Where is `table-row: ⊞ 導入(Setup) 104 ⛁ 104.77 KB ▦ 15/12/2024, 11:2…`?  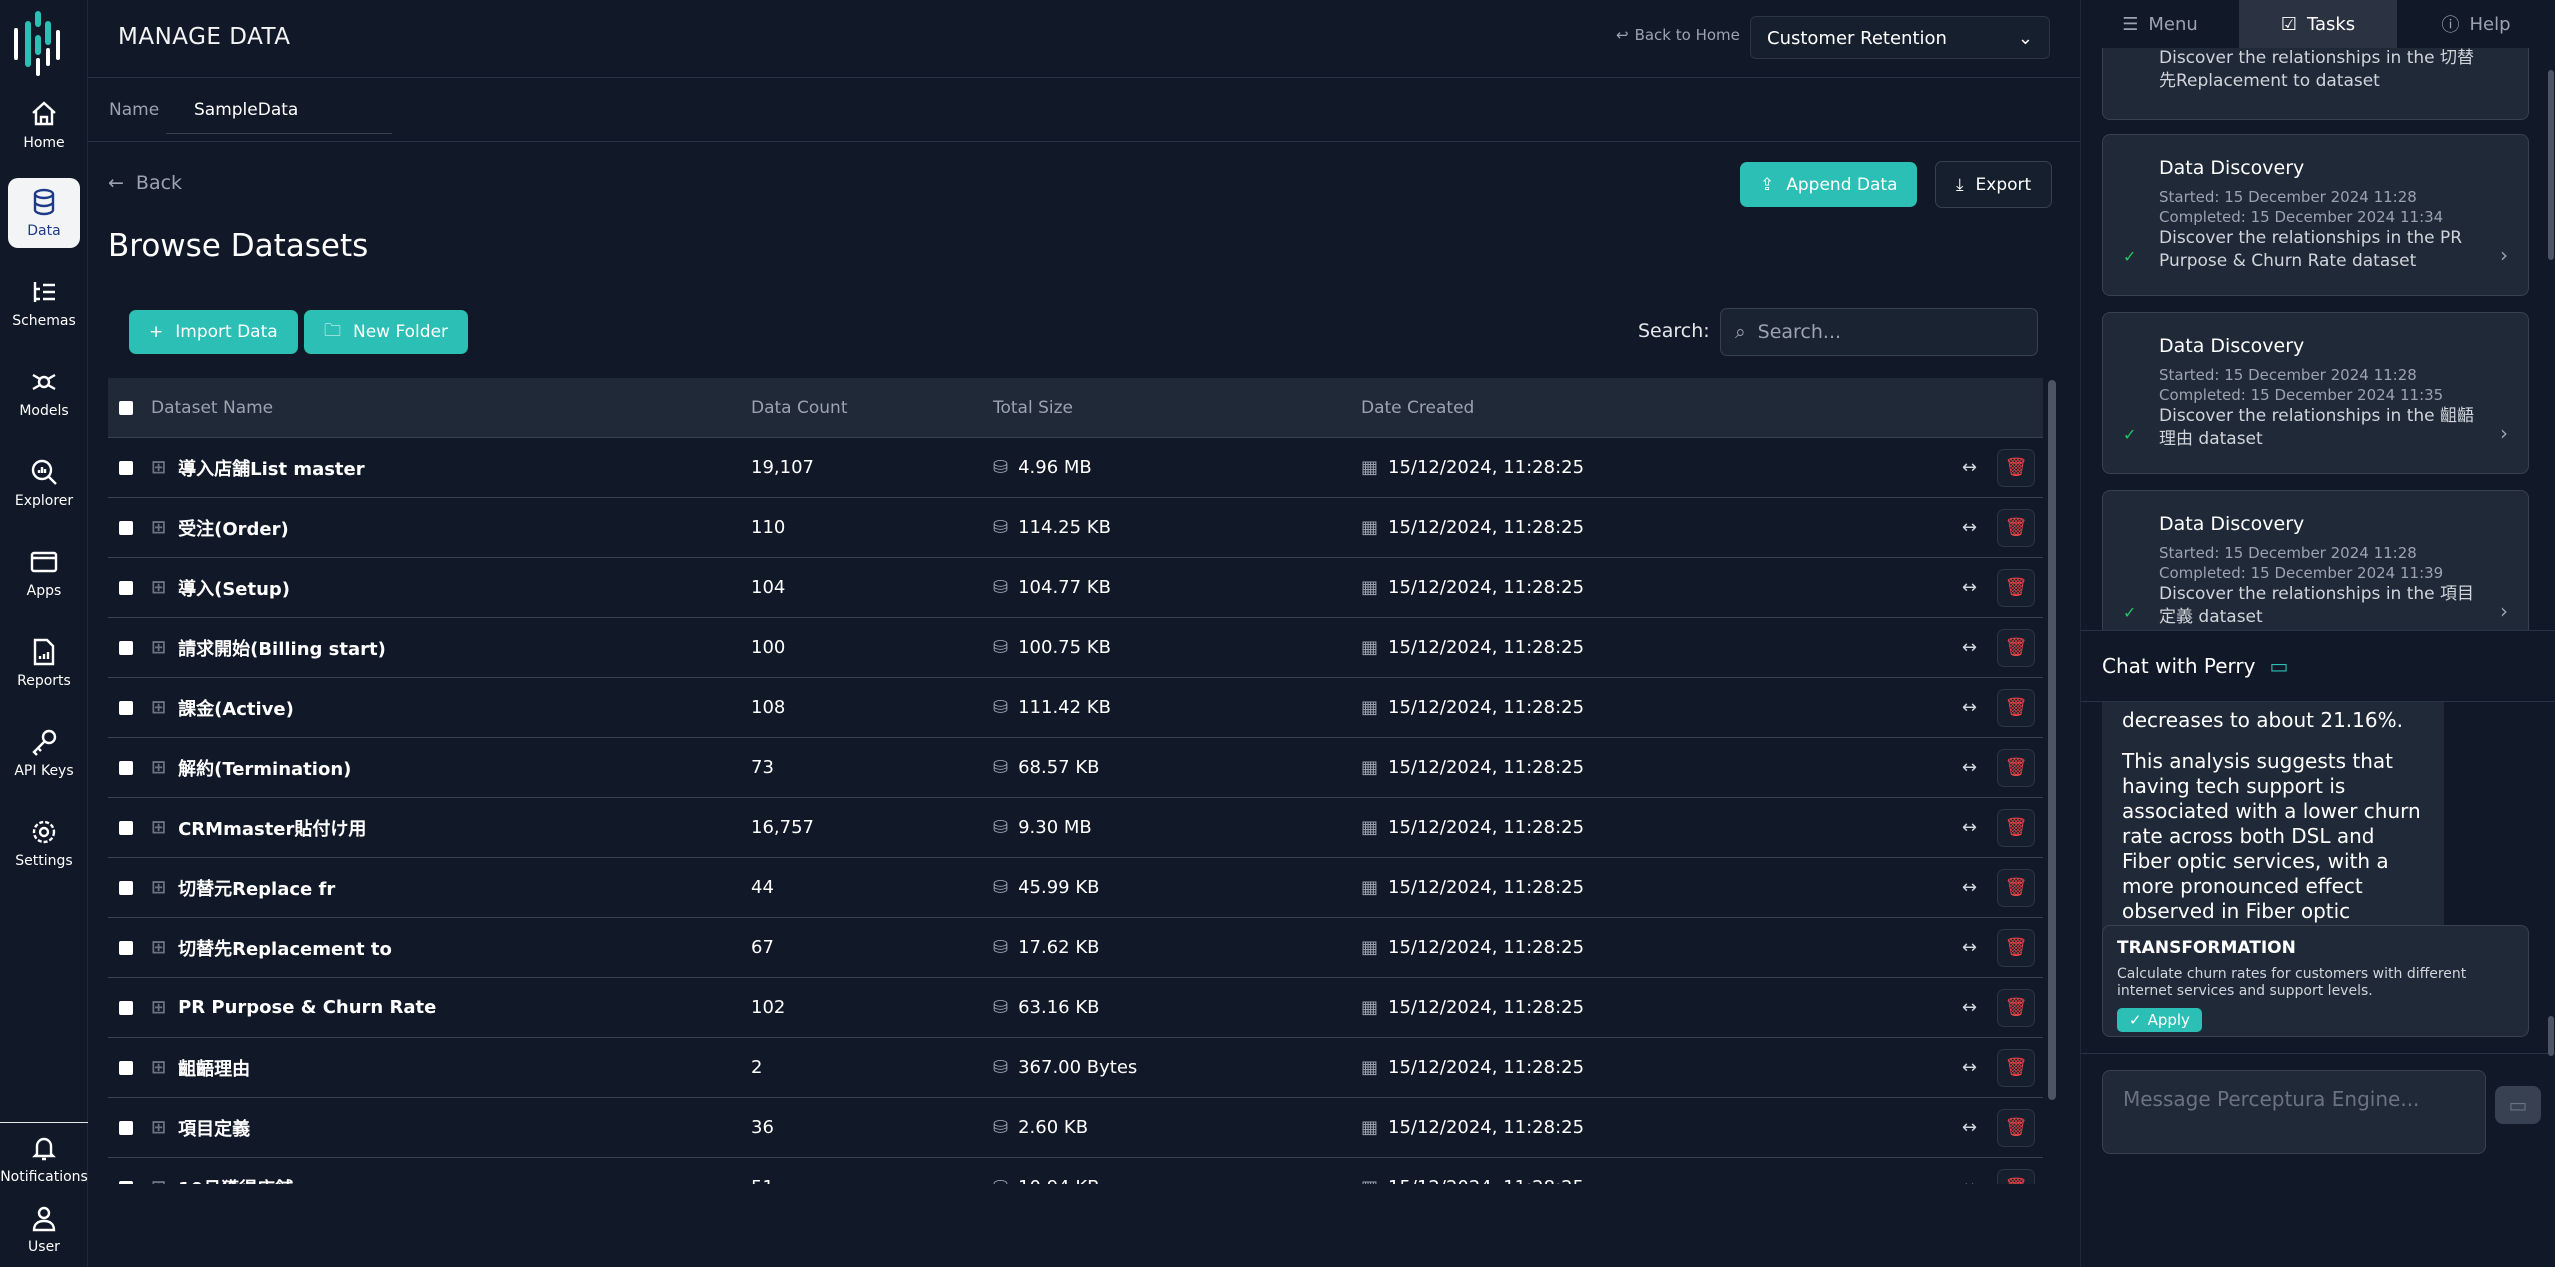
table-row: ⊞ 導入(Setup) 104 ⛁ 104.77 KB ▦ 15/12/2024, 11:2… is located at coordinates (1075, 588).